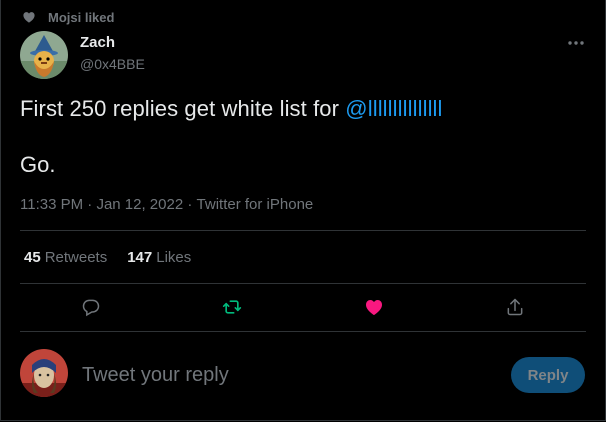 The height and width of the screenshot is (422, 606). I want to click on reply-action-button, so click(91, 307).